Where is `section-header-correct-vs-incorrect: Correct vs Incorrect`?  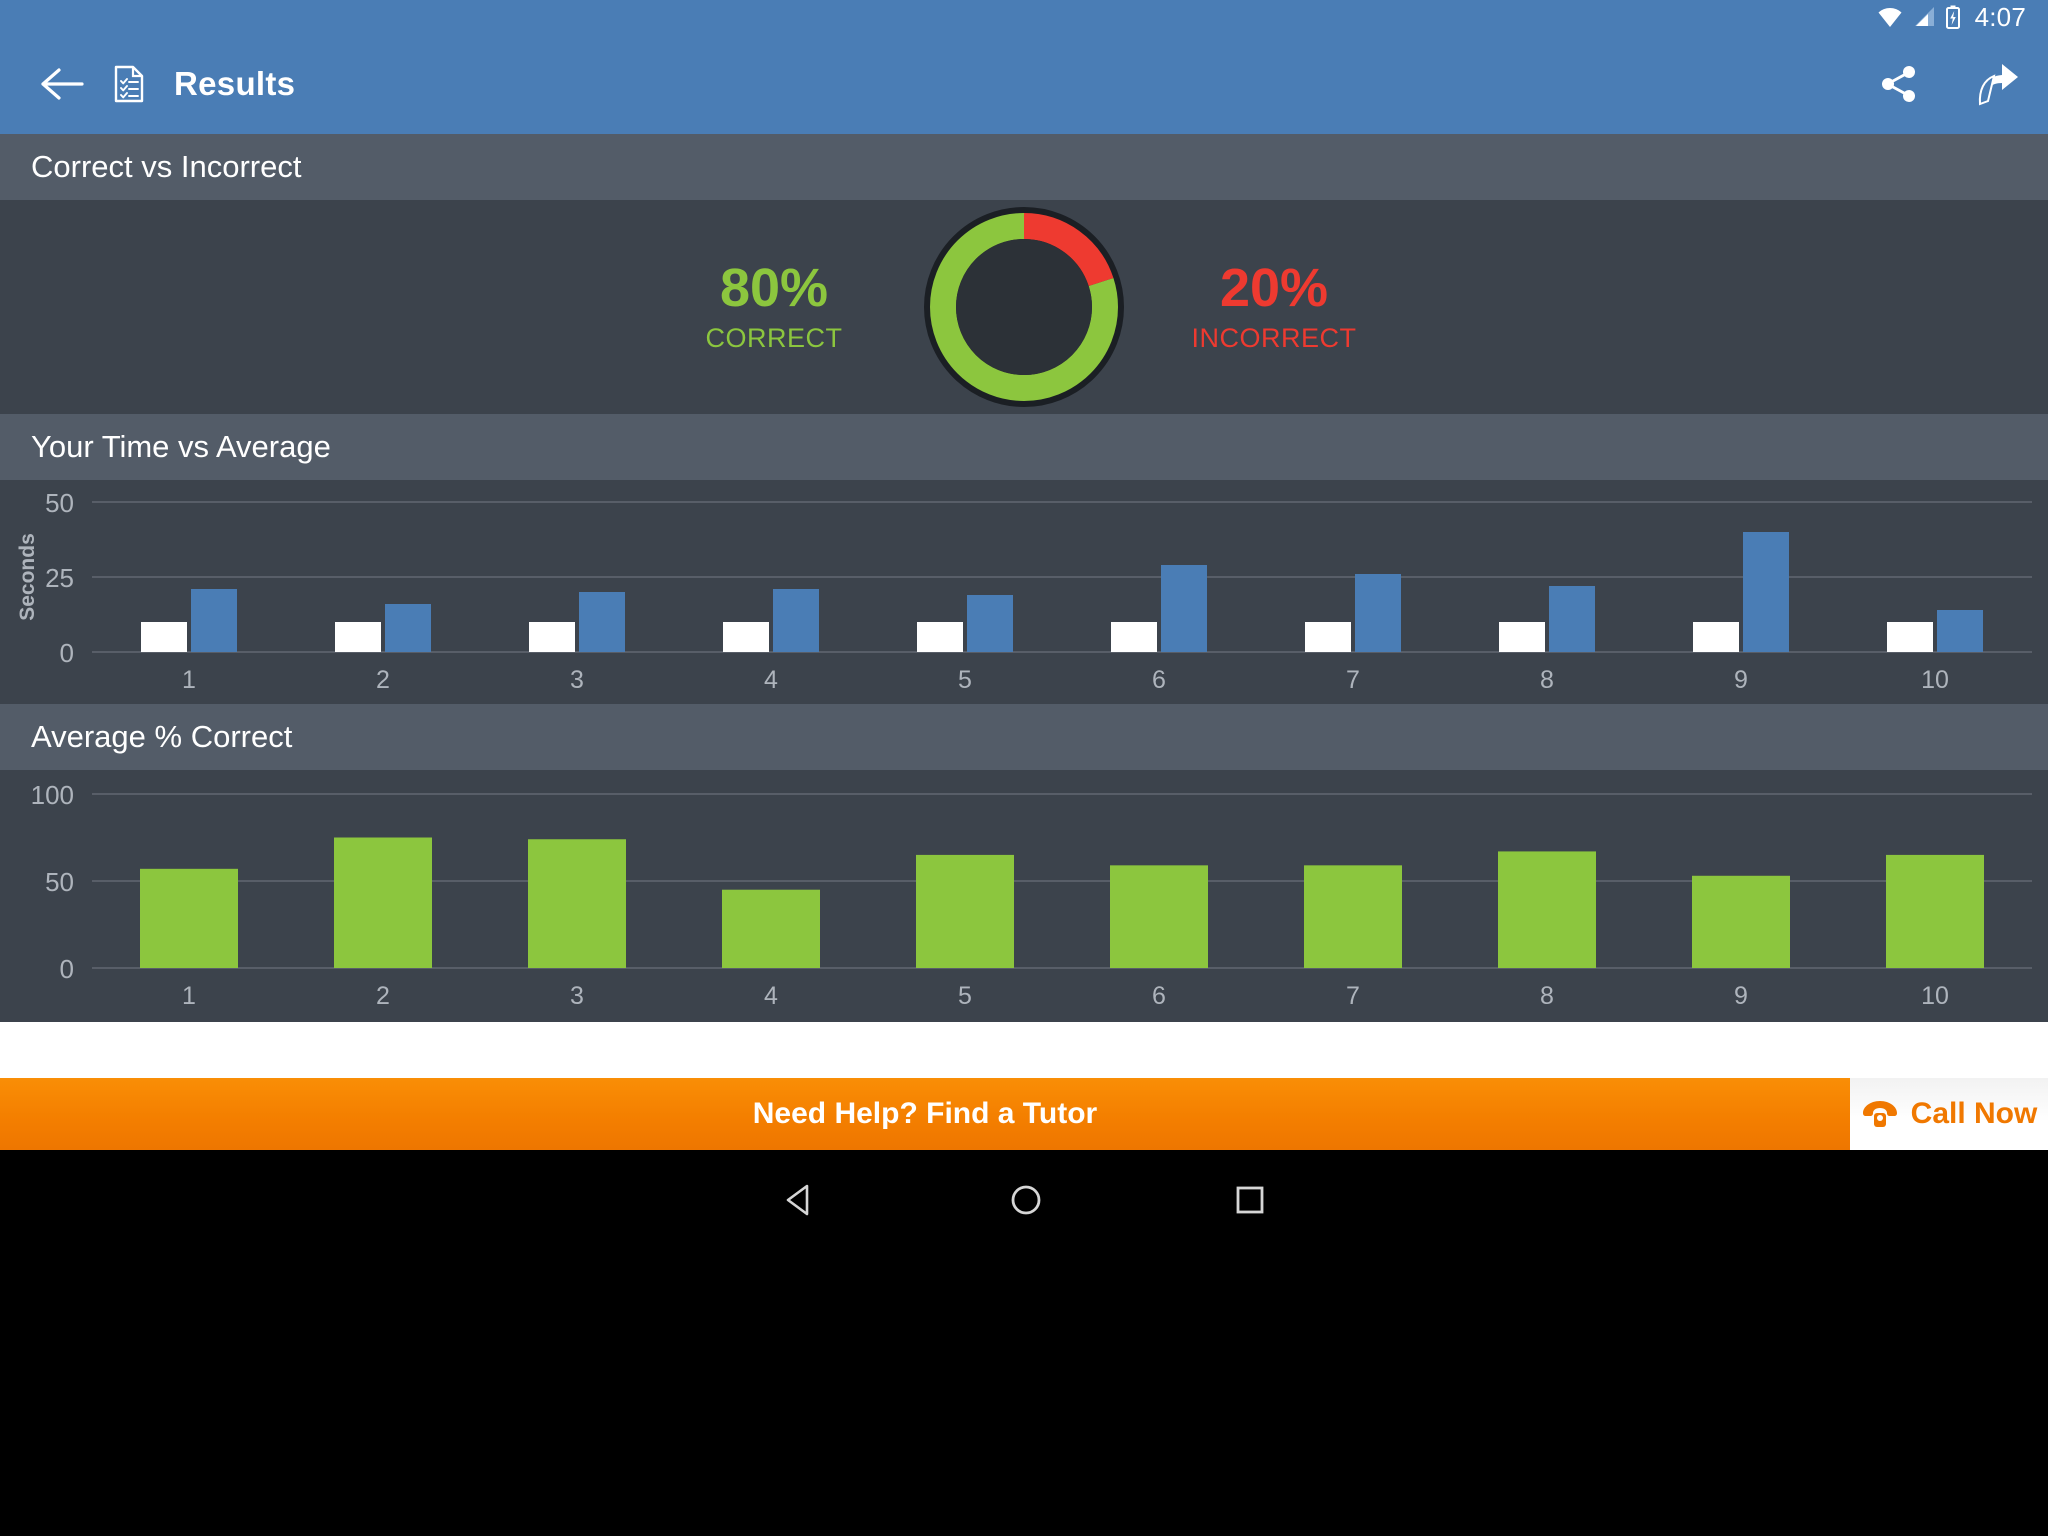 section-header-correct-vs-incorrect: Correct vs Incorrect is located at coordinates (1024, 167).